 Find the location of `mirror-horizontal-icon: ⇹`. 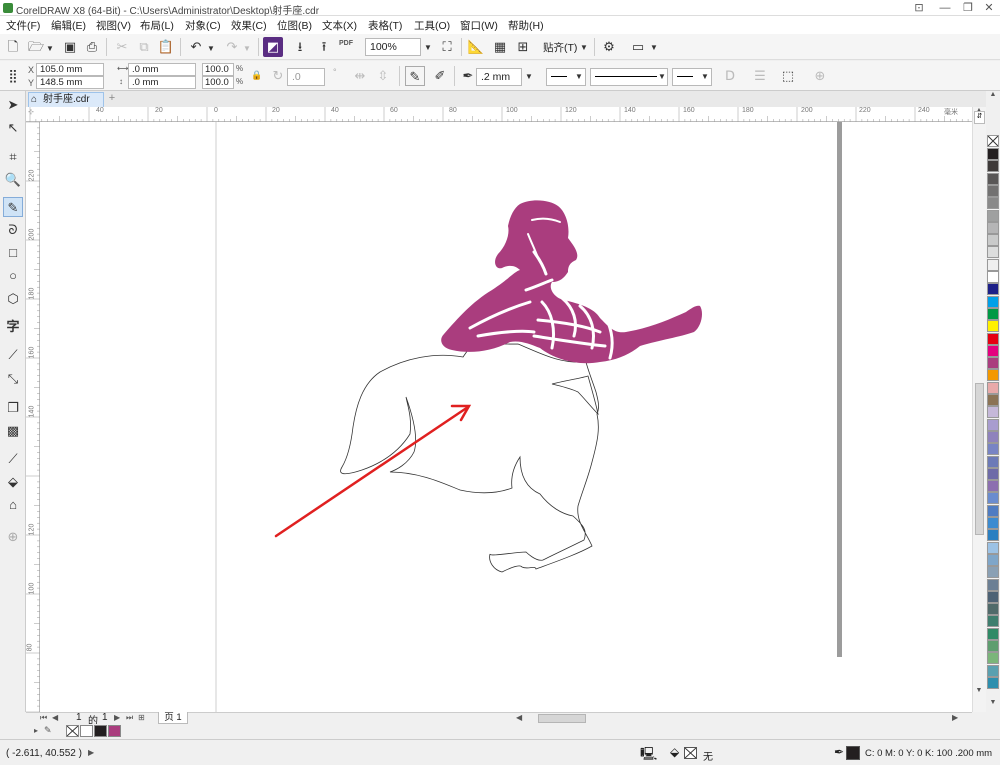

mirror-horizontal-icon: ⇹ is located at coordinates (360, 76).